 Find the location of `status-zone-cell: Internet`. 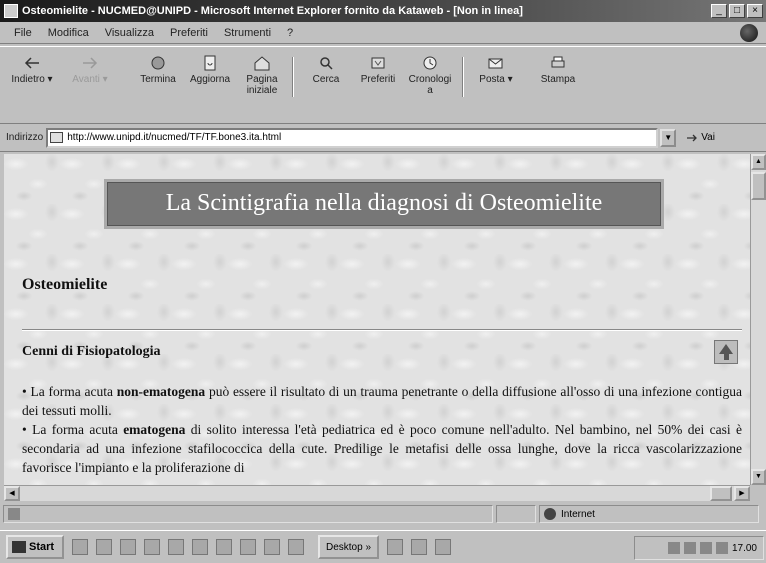

status-zone-cell: Internet is located at coordinates (649, 514).